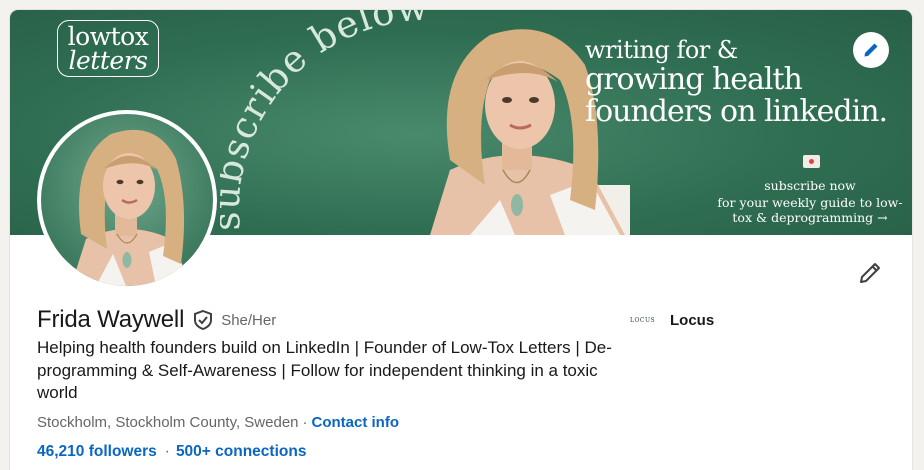 The width and height of the screenshot is (924, 470). What do you see at coordinates (108, 60) in the screenshot?
I see `logo-line-2: letters` at bounding box center [108, 60].